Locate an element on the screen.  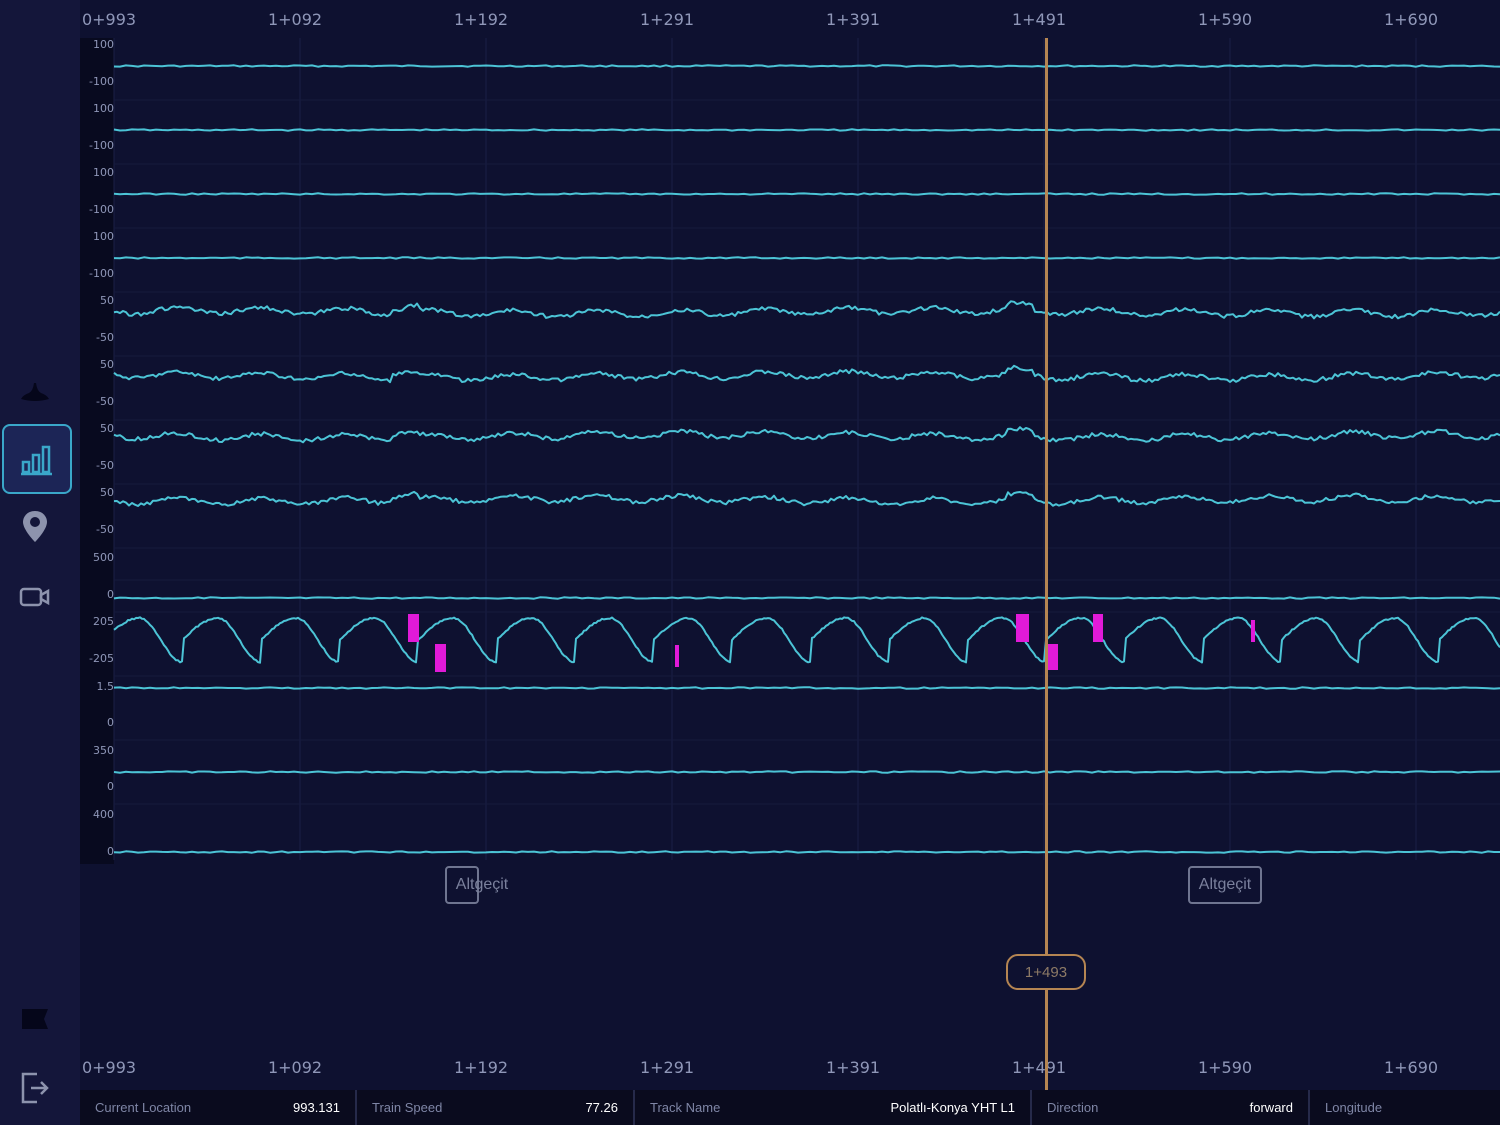
y-tick-label: 1.5 is located at coordinates (105, 686).